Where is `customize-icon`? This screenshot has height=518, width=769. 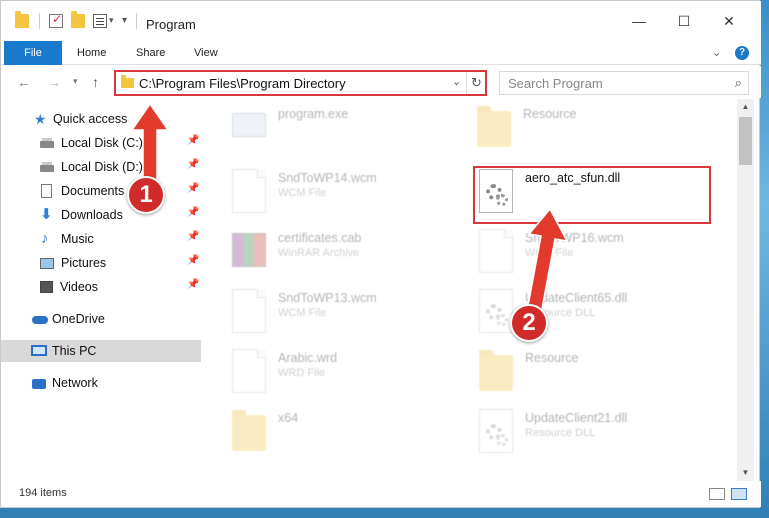 customize-icon is located at coordinates (100, 21).